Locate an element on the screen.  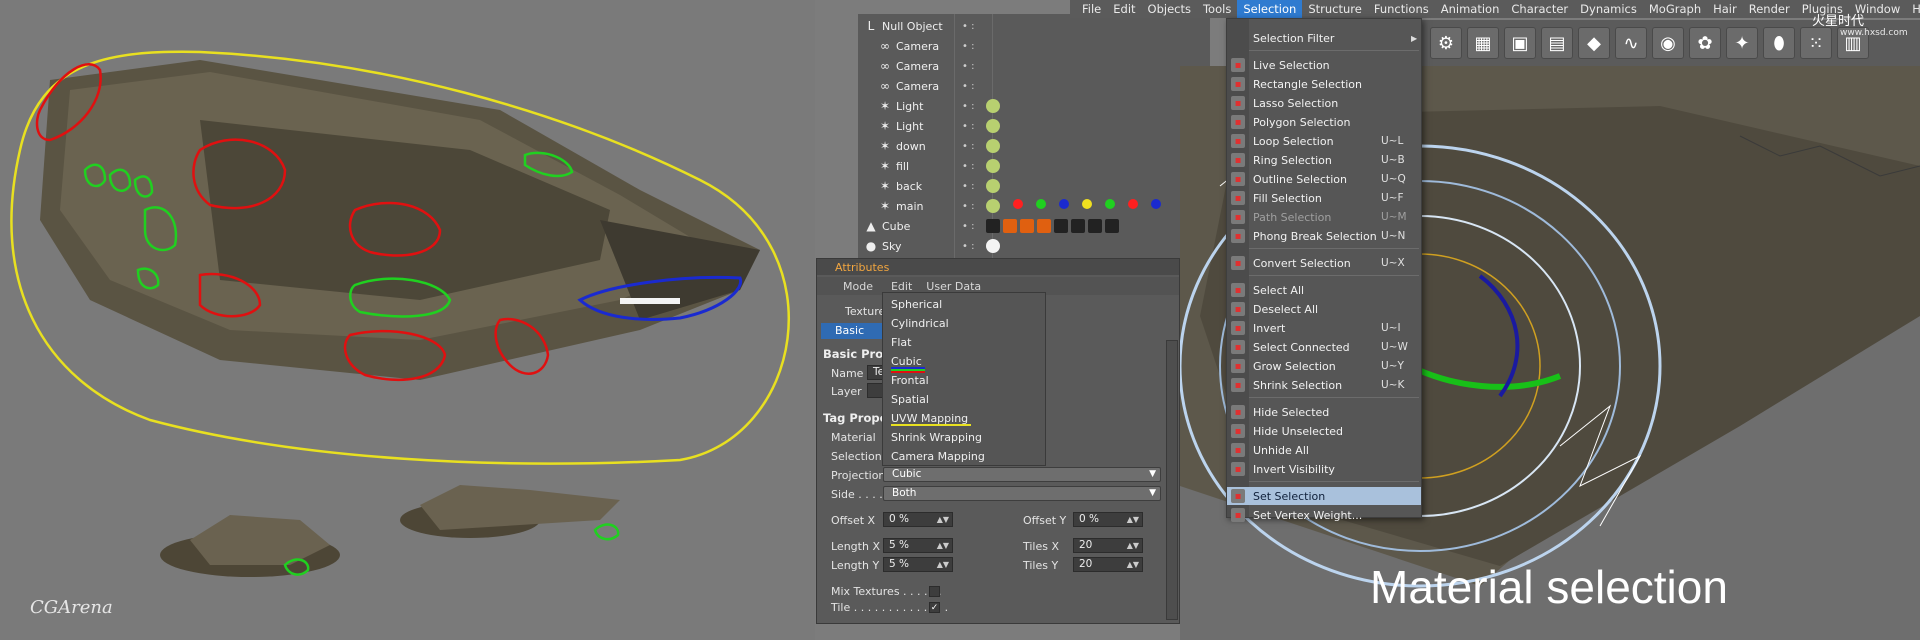
menu-render: Render is located at coordinates (1769, 9).